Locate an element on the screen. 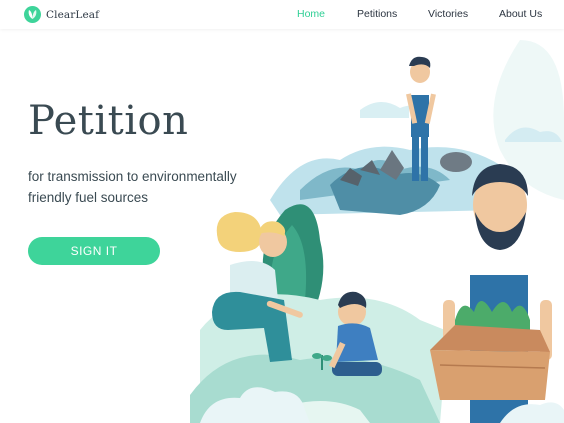 The height and width of the screenshot is (423, 564). brand-logo: ClearLeaf is located at coordinates (61, 14).